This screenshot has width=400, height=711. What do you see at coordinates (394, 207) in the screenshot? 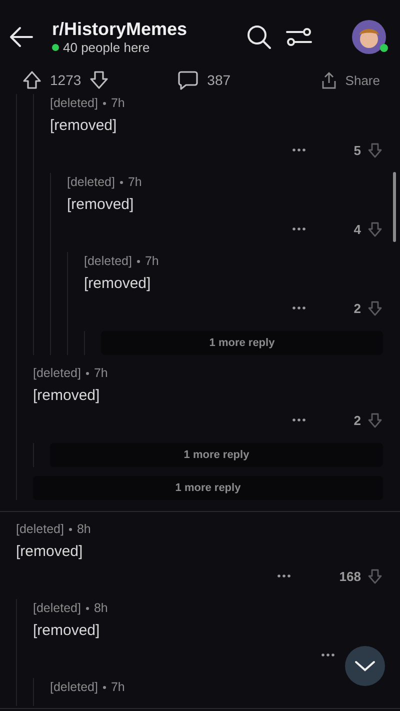
I see `scroll-bar` at bounding box center [394, 207].